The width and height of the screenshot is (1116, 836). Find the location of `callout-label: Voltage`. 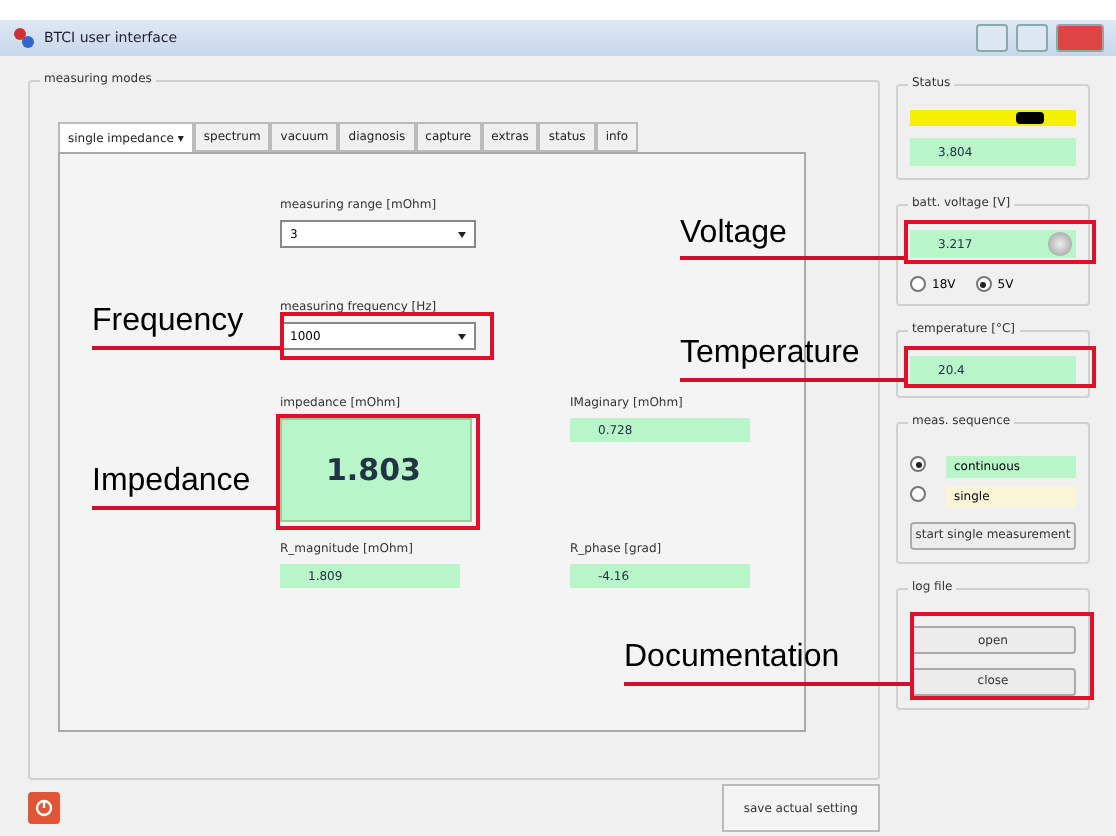

callout-label: Voltage is located at coordinates (733, 234).